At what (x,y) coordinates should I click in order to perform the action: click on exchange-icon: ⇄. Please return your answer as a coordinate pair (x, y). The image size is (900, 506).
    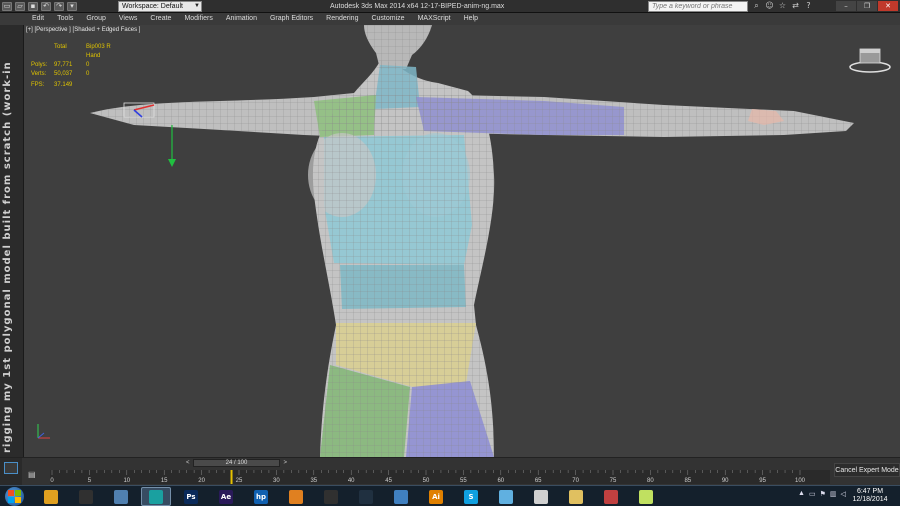
    Looking at the image, I should click on (795, 6).